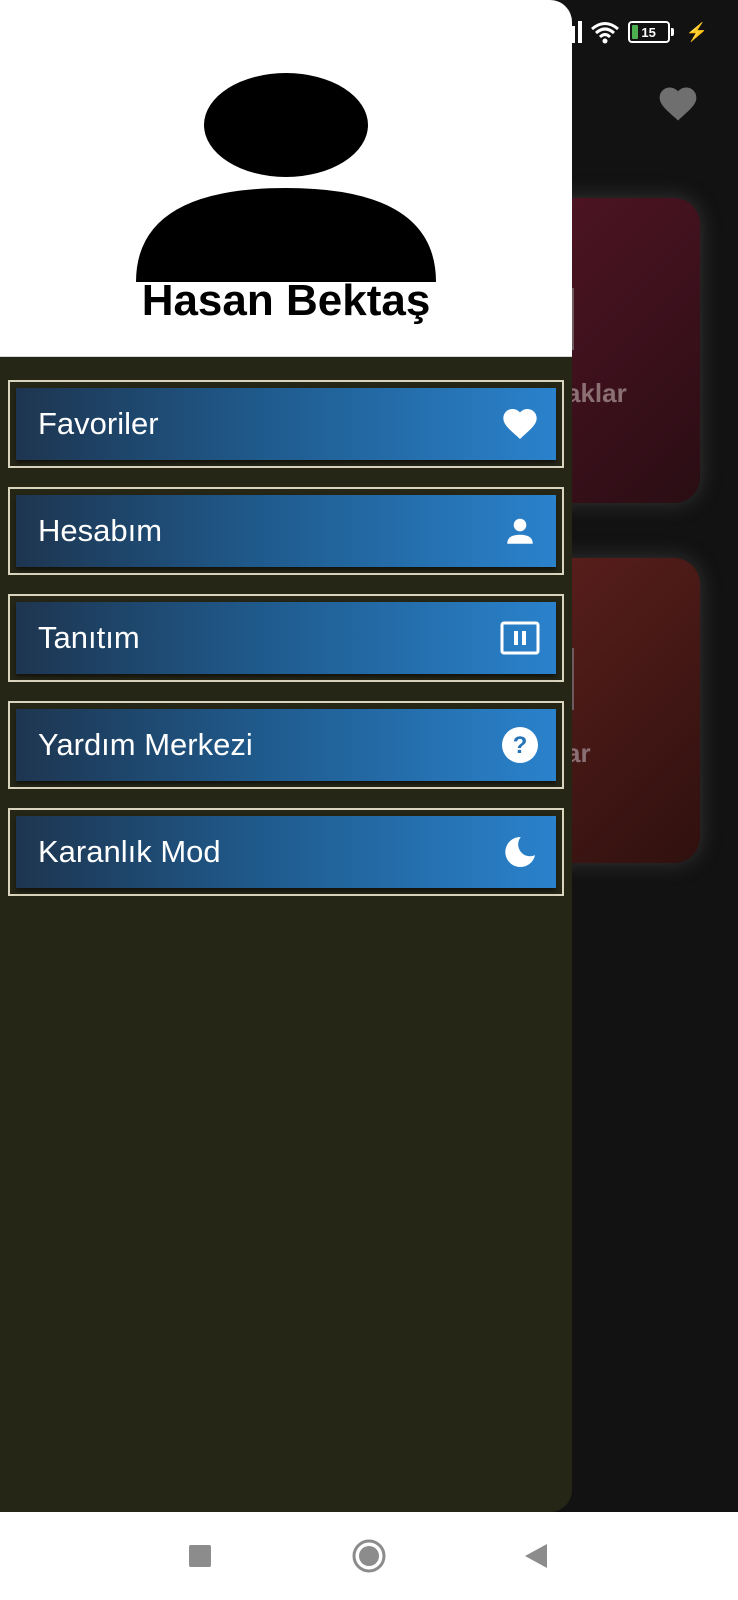 The height and width of the screenshot is (1600, 738). What do you see at coordinates (286, 300) in the screenshot?
I see `user-name: Hasan Bektaş` at bounding box center [286, 300].